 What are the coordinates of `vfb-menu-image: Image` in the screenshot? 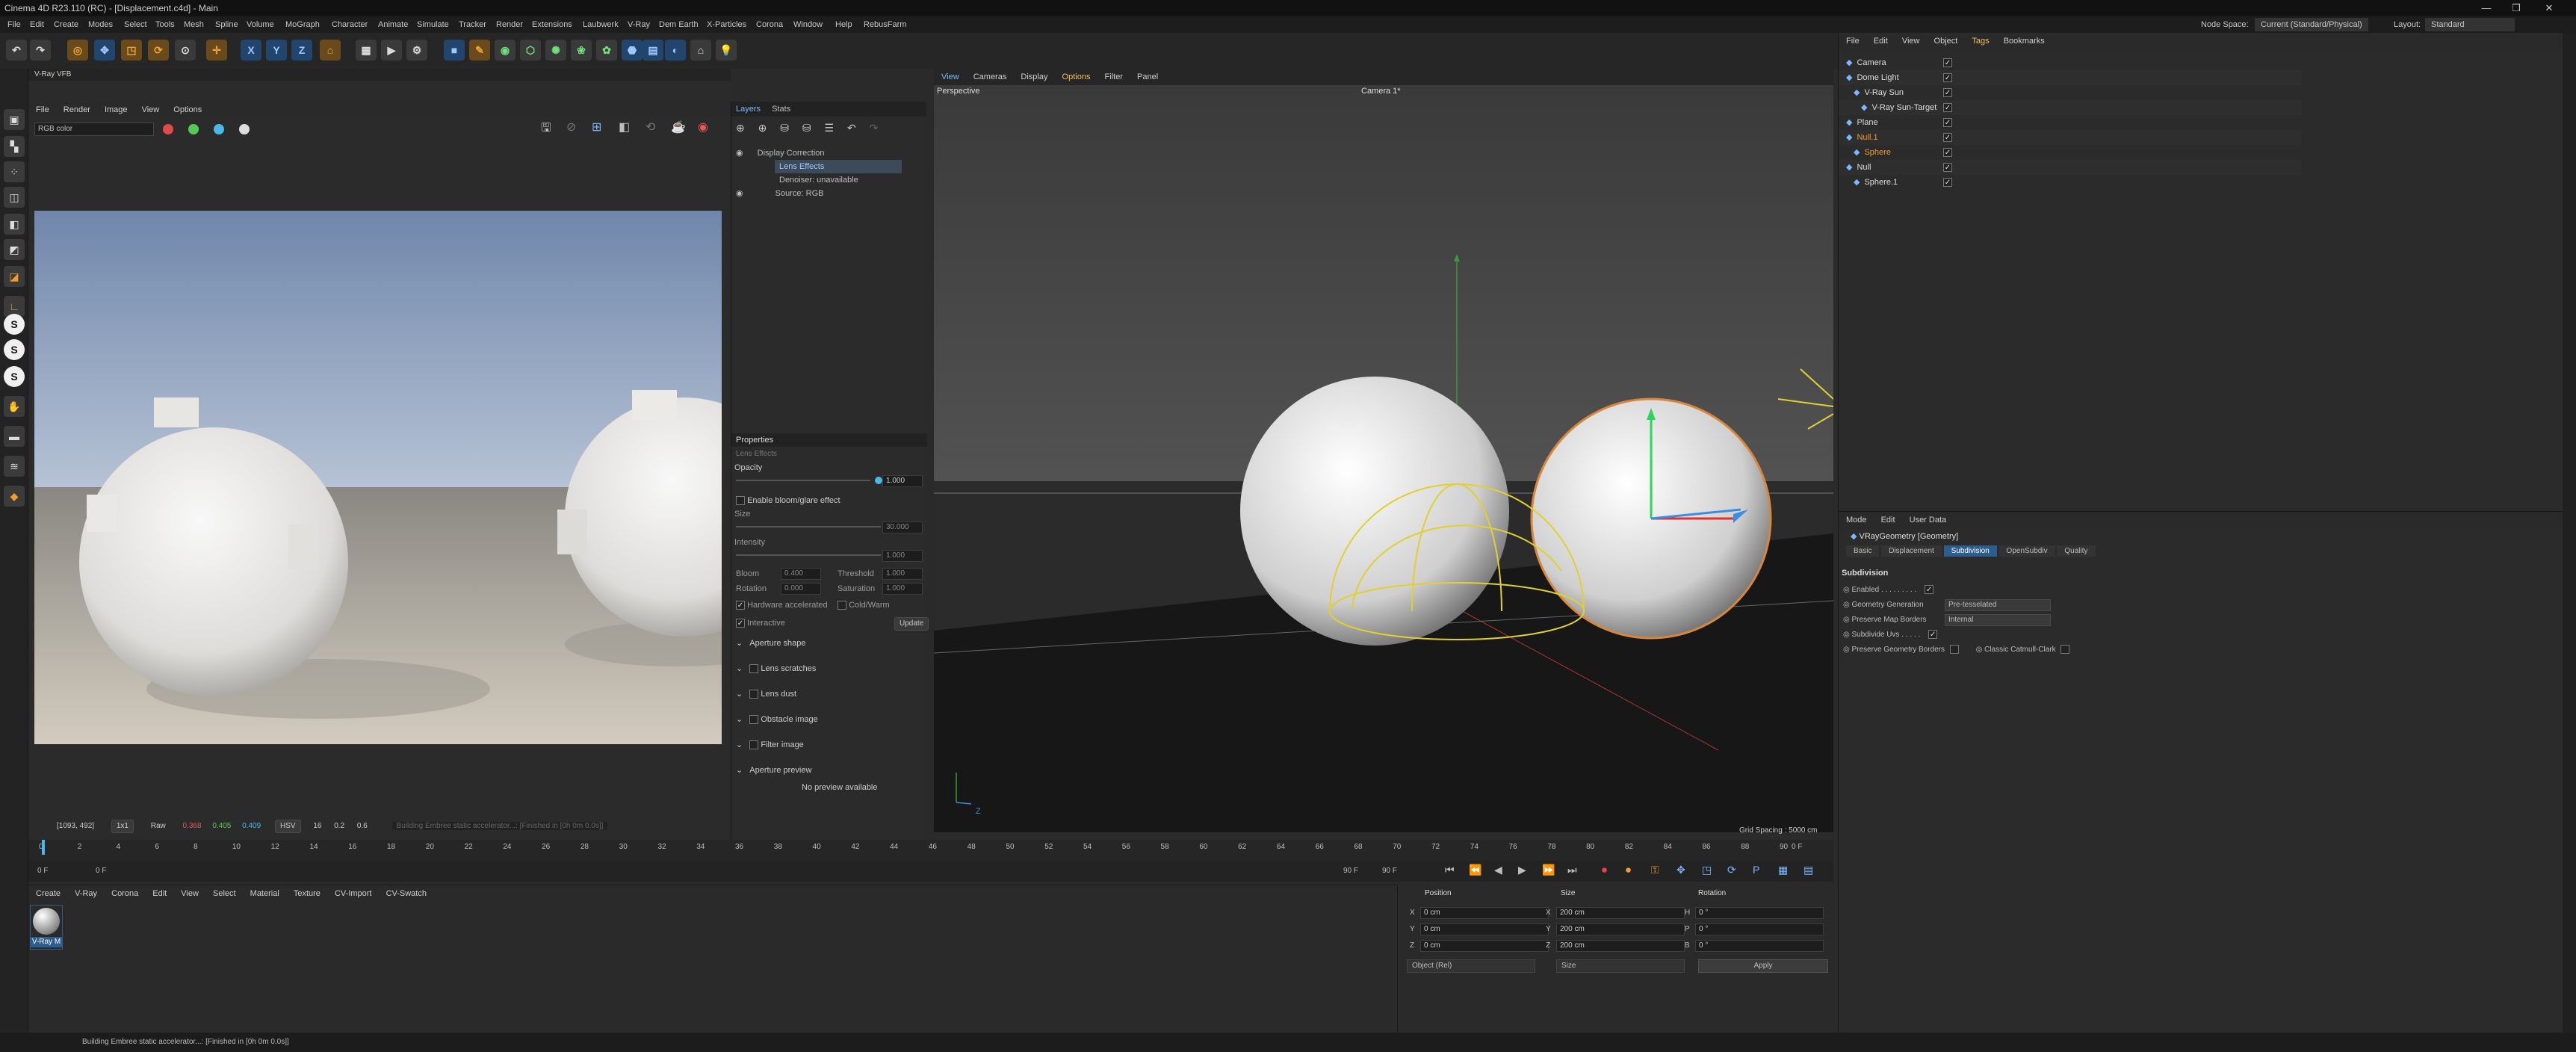 It's located at (116, 109).